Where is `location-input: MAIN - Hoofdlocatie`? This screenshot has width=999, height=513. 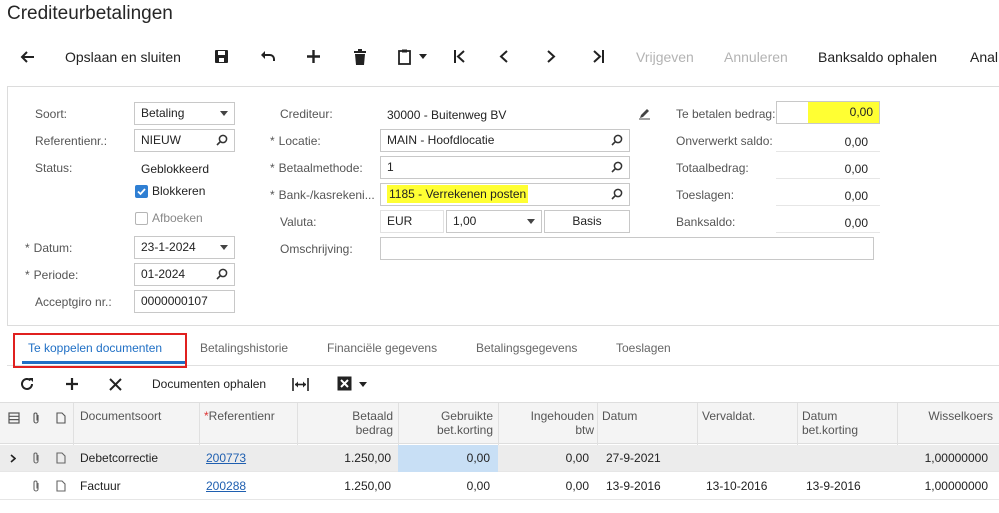
location-input: MAIN - Hoofdlocatie is located at coordinates (505, 140).